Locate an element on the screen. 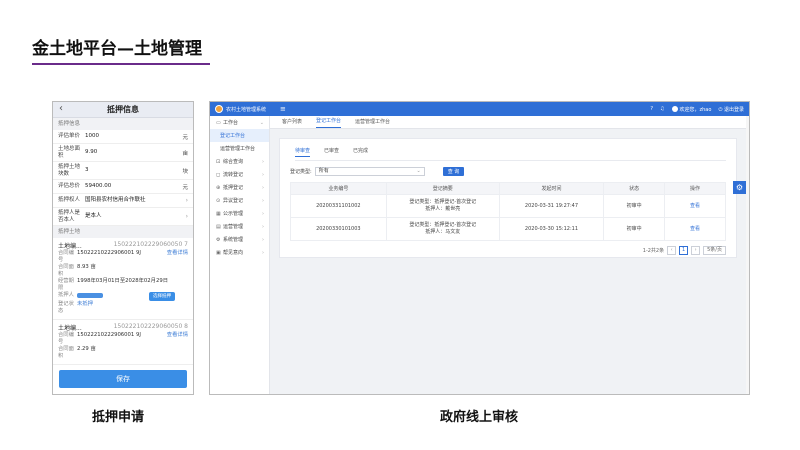 The height and width of the screenshot is (450, 800). help-icon: ? is located at coordinates (651, 109).